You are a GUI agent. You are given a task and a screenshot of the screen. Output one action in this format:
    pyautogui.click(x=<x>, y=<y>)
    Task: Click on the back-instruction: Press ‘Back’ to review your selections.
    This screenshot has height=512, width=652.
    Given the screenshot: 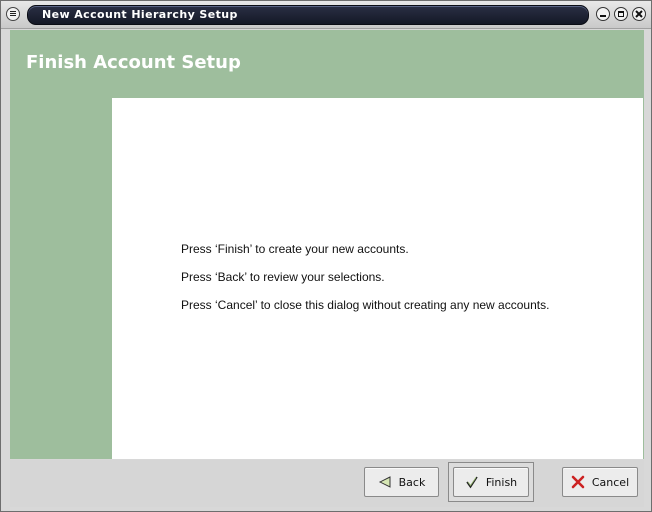 What is the action you would take?
    pyautogui.click(x=283, y=277)
    